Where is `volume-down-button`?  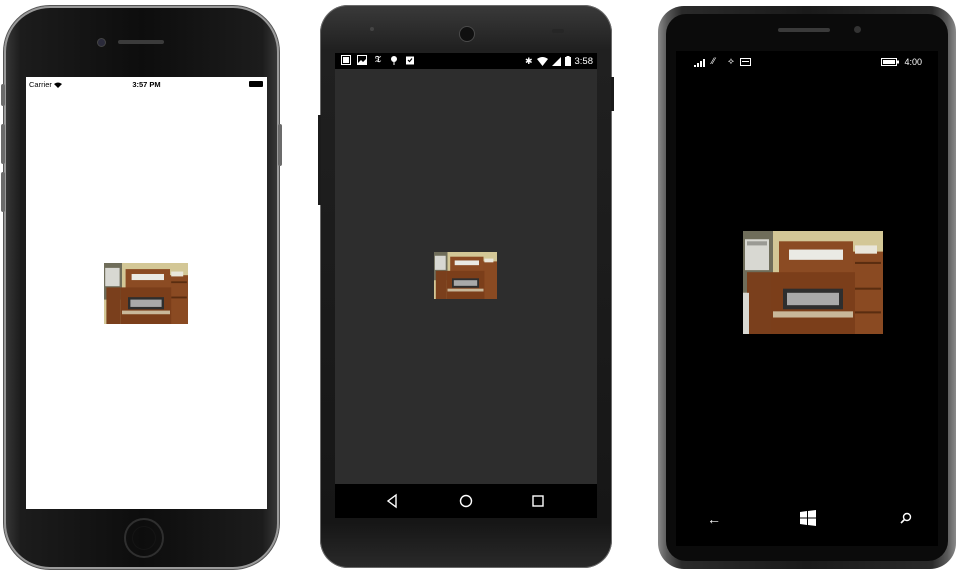
volume-down-button is located at coordinates (3, 192).